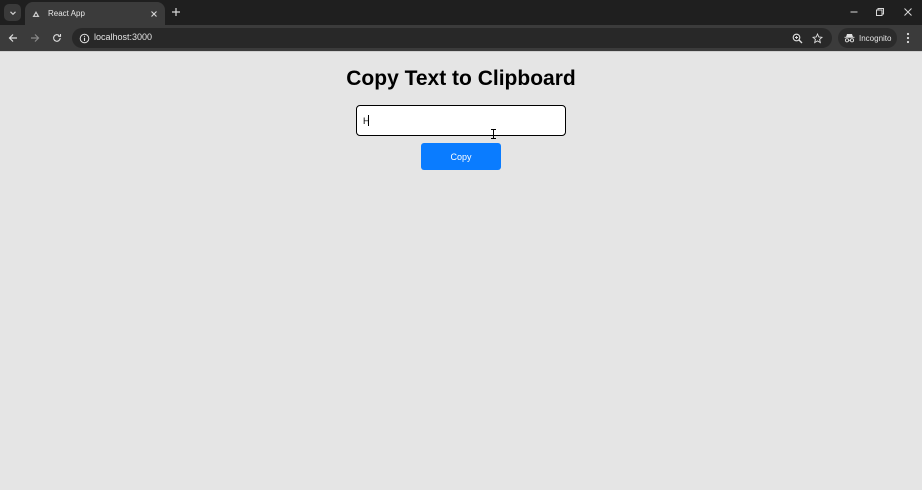  I want to click on favicon-icon, so click(36, 14).